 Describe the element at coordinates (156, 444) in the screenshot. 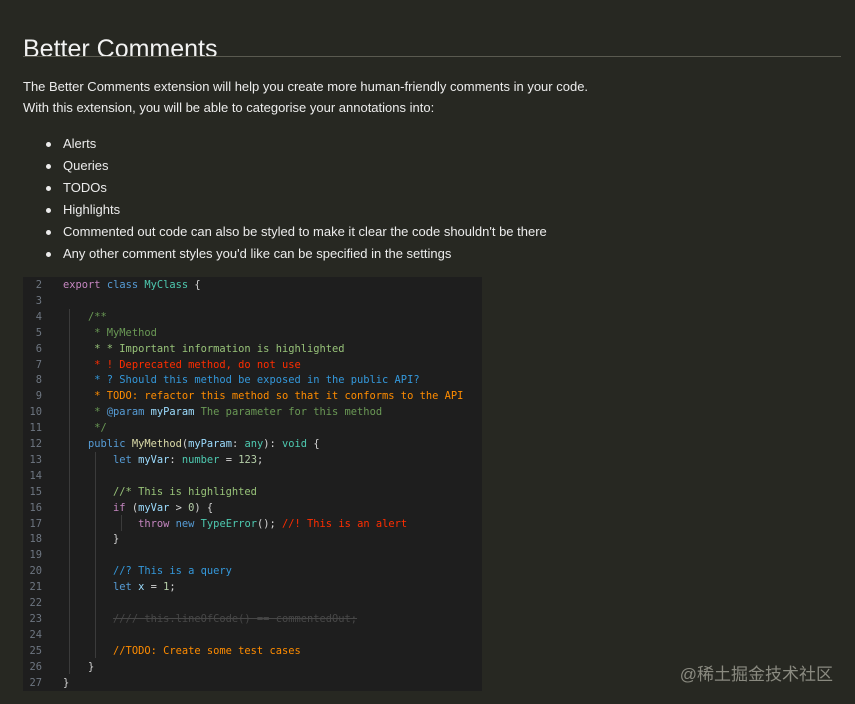

I see `code-token: MyMethod` at that location.